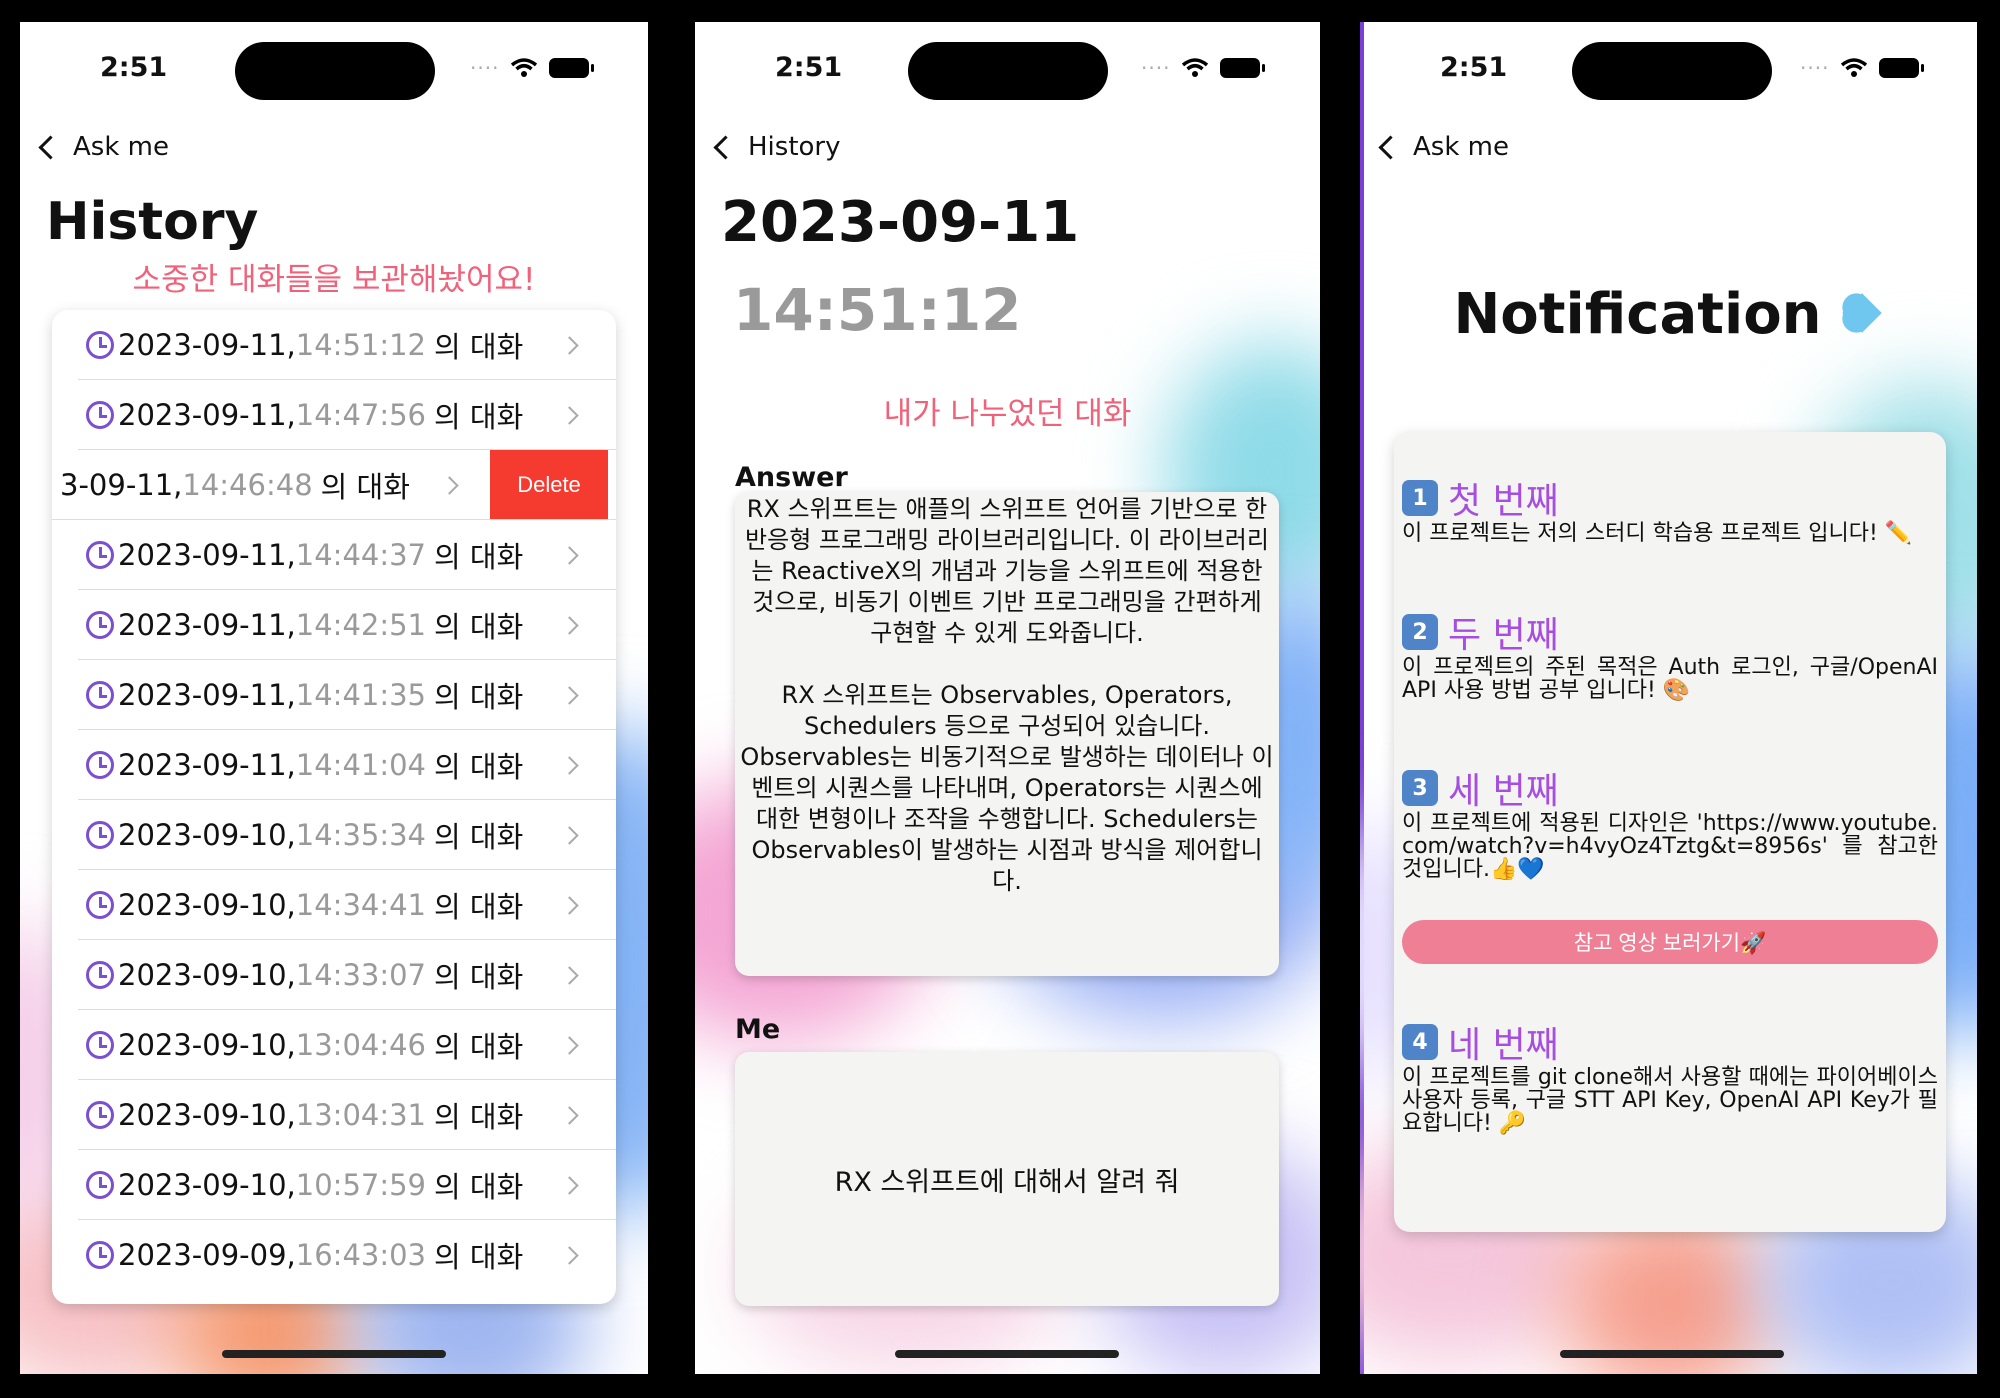 The width and height of the screenshot is (2000, 1398). I want to click on row-time: 14:44:37, so click(361, 555).